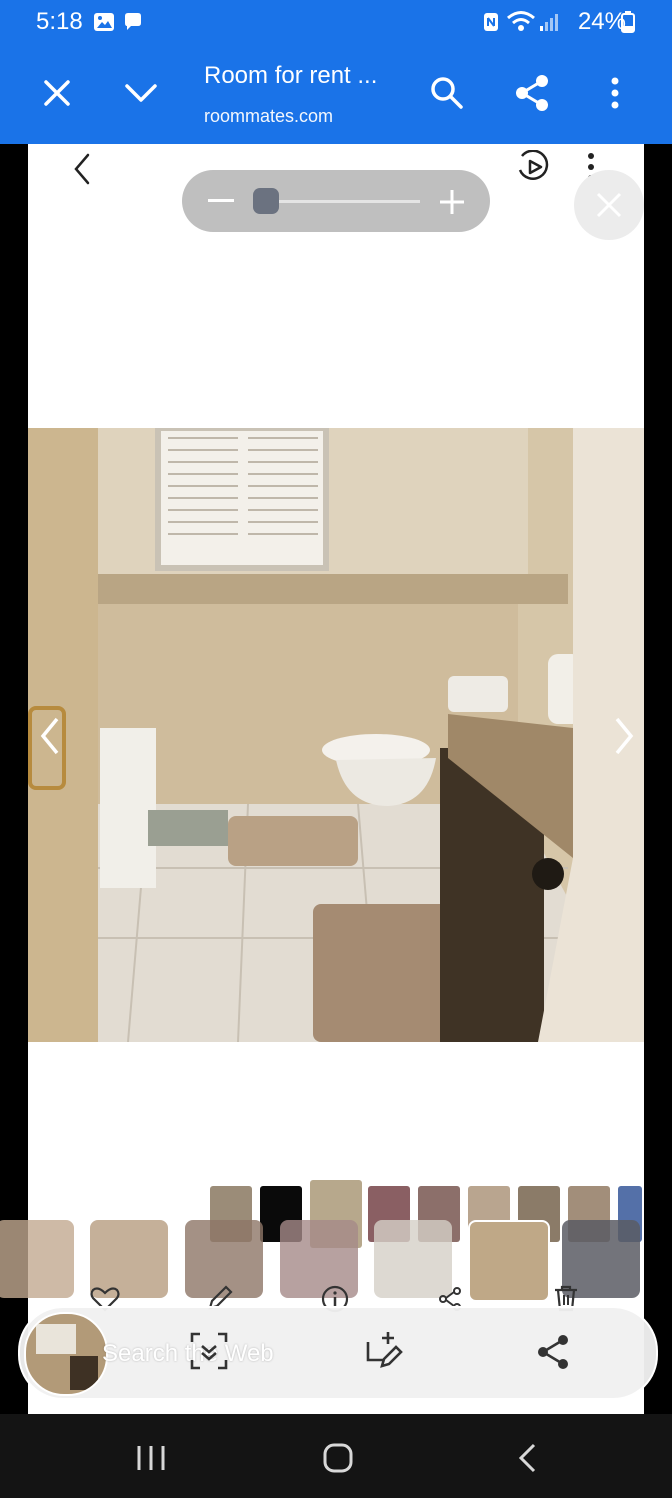 The height and width of the screenshot is (1498, 672). I want to click on battery-percent: 24%, so click(601, 21).